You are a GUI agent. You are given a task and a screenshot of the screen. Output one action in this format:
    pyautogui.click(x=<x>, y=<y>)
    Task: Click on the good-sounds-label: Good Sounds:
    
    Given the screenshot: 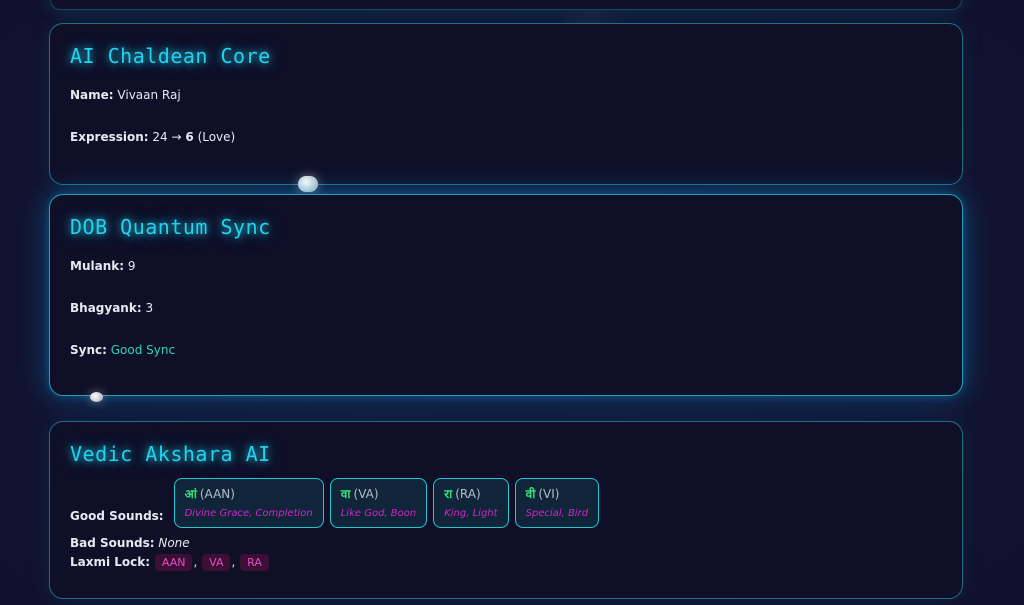 What is the action you would take?
    pyautogui.click(x=117, y=516)
    